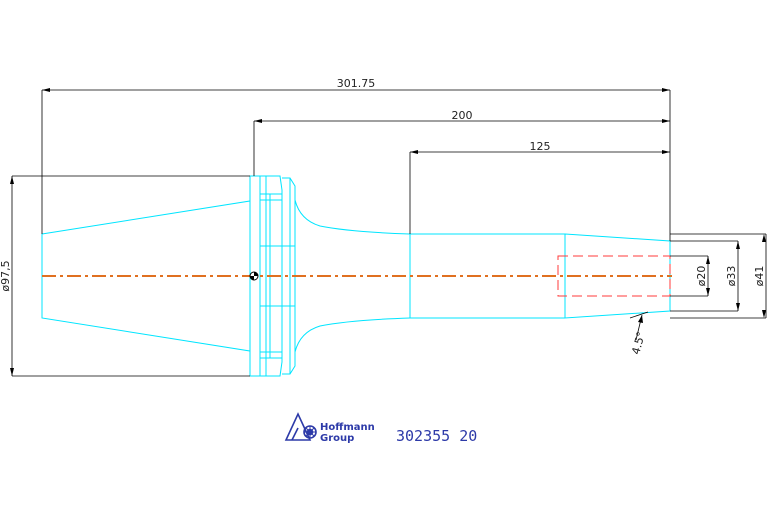 The image size is (767, 523). What do you see at coordinates (436, 436) in the screenshot?
I see `part-number: 302355 20` at bounding box center [436, 436].